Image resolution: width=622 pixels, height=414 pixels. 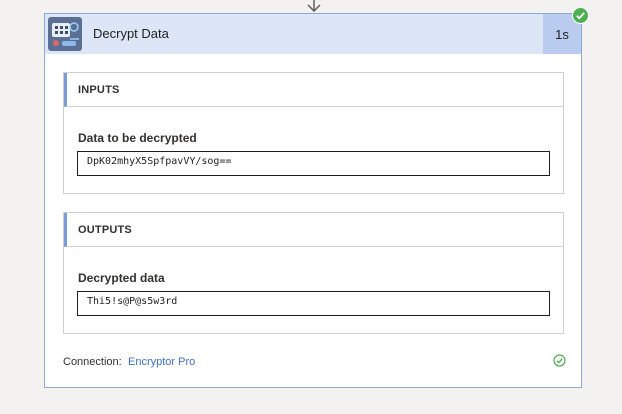 What do you see at coordinates (161, 362) in the screenshot?
I see `connection-link: Encryptor Pro` at bounding box center [161, 362].